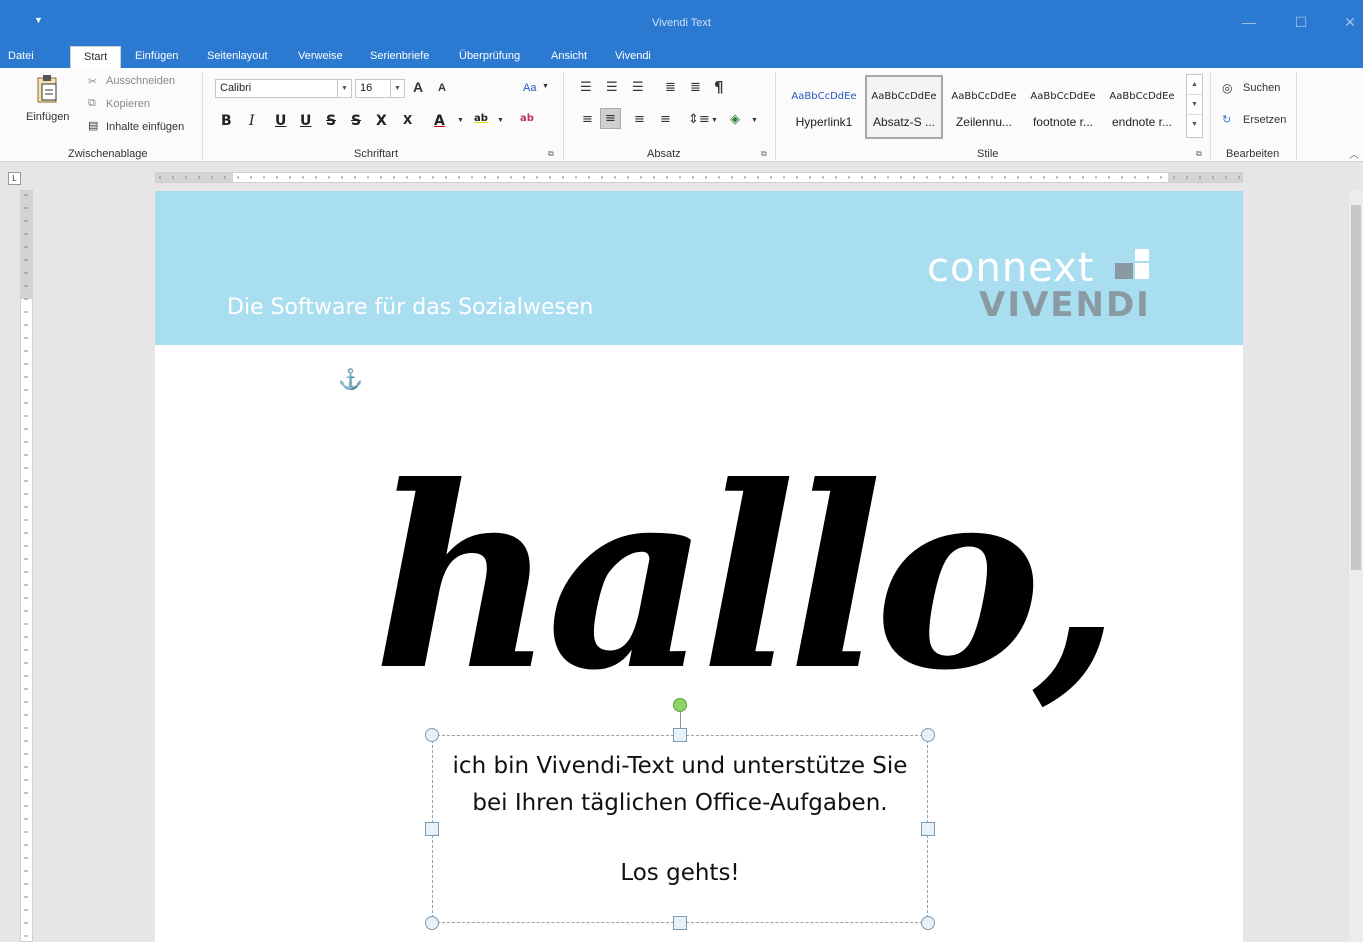  I want to click on cut-icon: ✂, so click(92, 81).